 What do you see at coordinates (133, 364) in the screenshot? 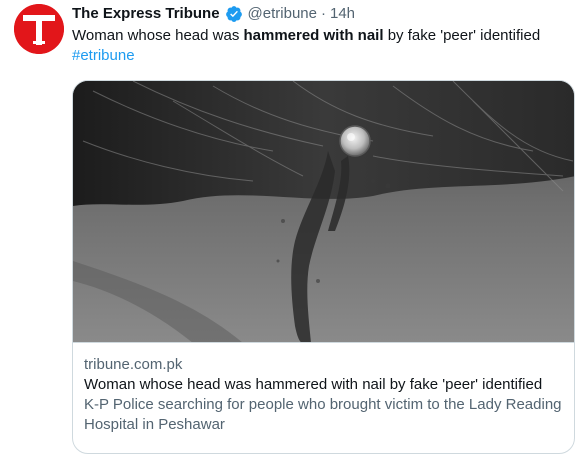
I see `card-domain: tribune.com.pk` at bounding box center [133, 364].